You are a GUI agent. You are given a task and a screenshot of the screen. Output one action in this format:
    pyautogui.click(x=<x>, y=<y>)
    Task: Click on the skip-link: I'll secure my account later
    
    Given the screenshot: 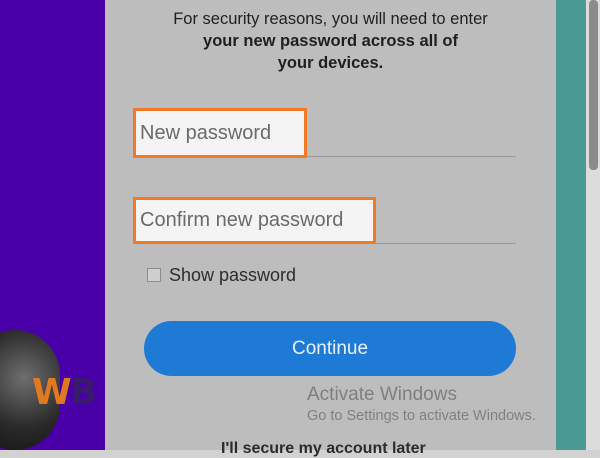 What is the action you would take?
    pyautogui.click(x=323, y=449)
    